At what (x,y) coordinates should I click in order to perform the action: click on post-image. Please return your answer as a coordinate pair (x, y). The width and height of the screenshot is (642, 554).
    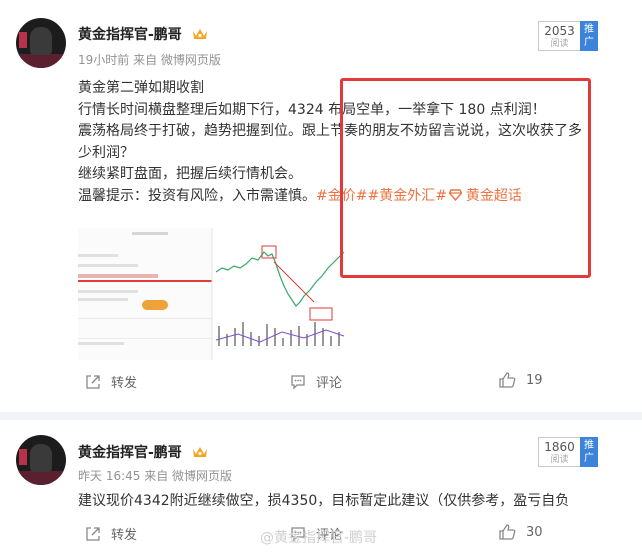
    Looking at the image, I should click on (212, 294).